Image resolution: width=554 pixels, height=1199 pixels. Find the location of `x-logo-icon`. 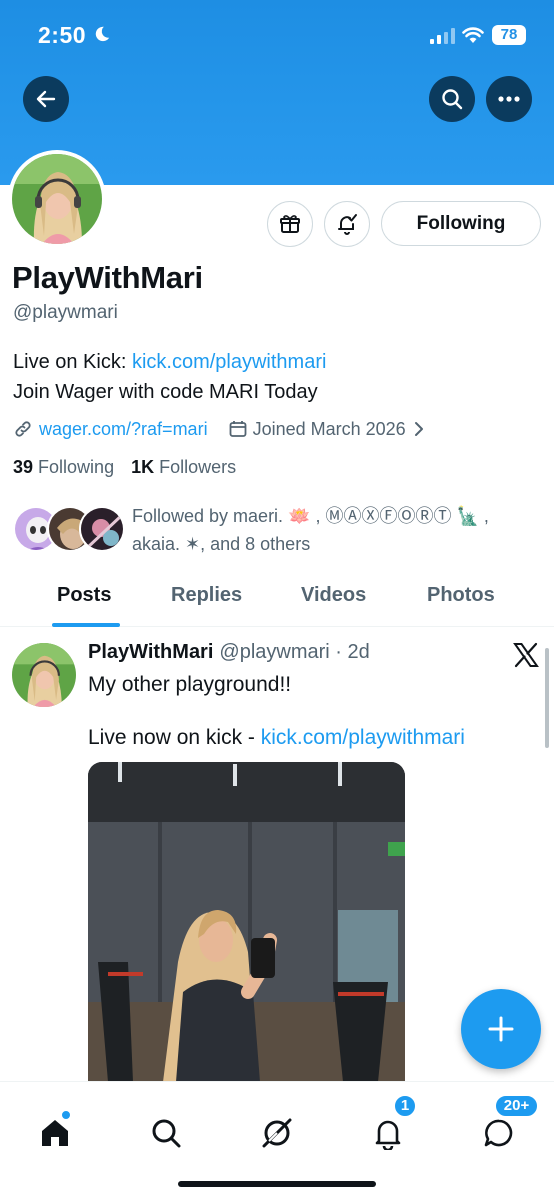

x-logo-icon is located at coordinates (526, 655).